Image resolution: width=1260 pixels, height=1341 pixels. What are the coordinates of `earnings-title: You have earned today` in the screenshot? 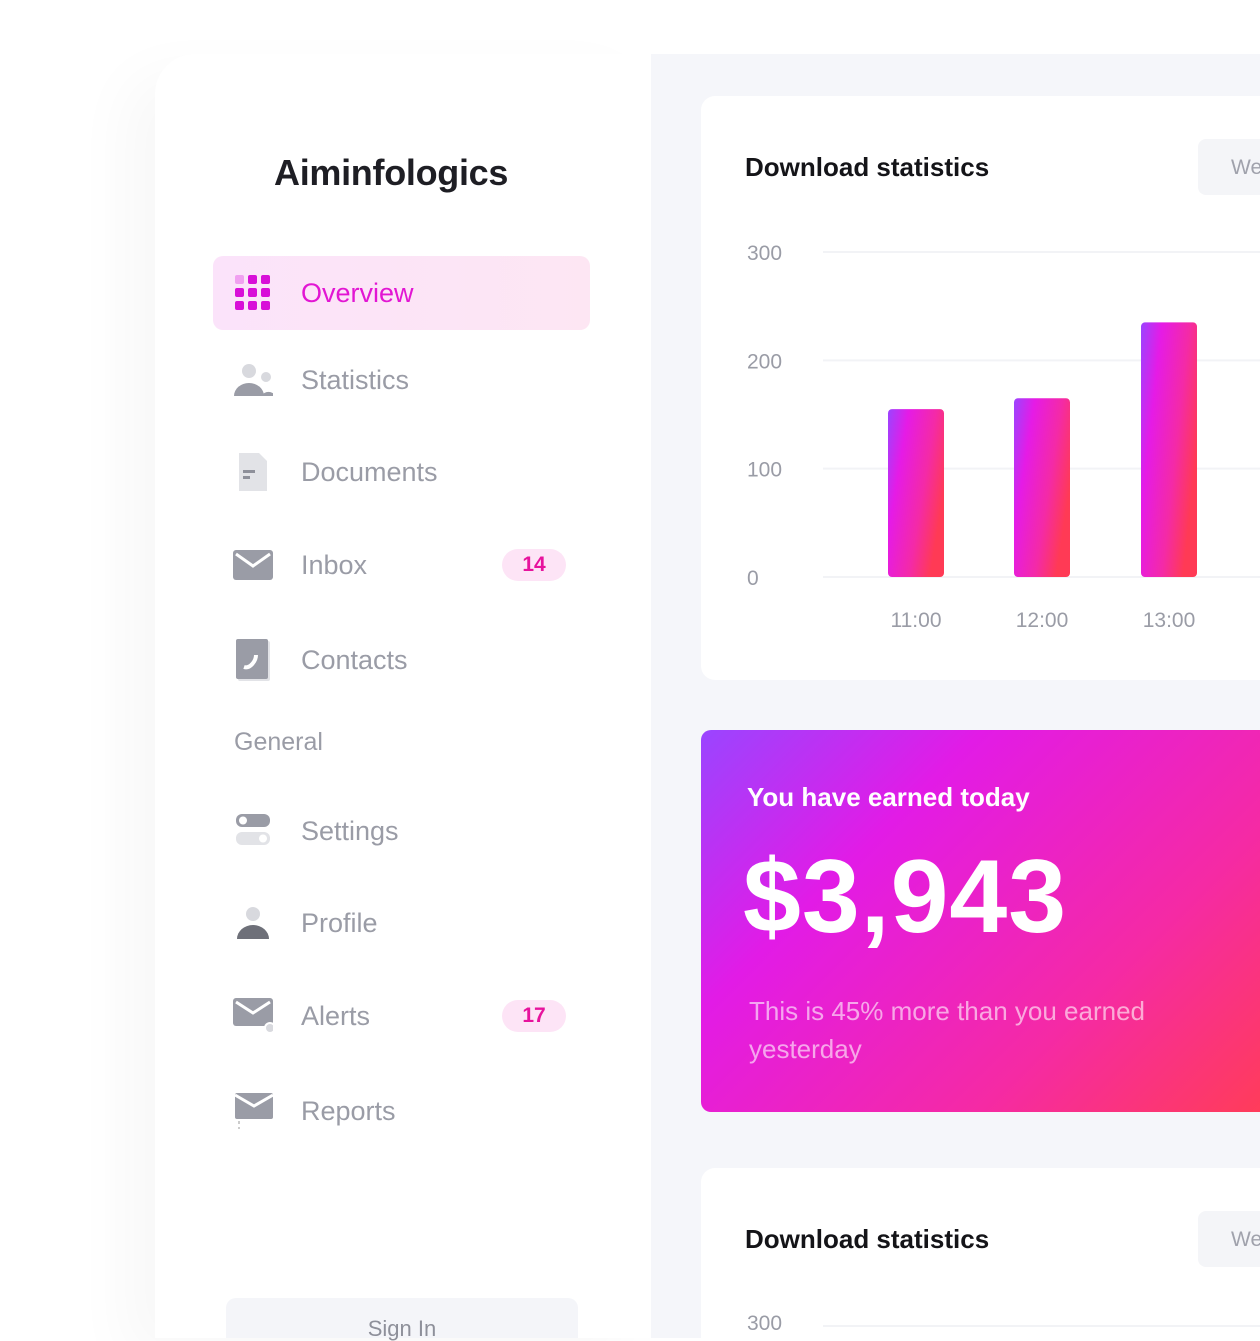 It's located at (888, 797).